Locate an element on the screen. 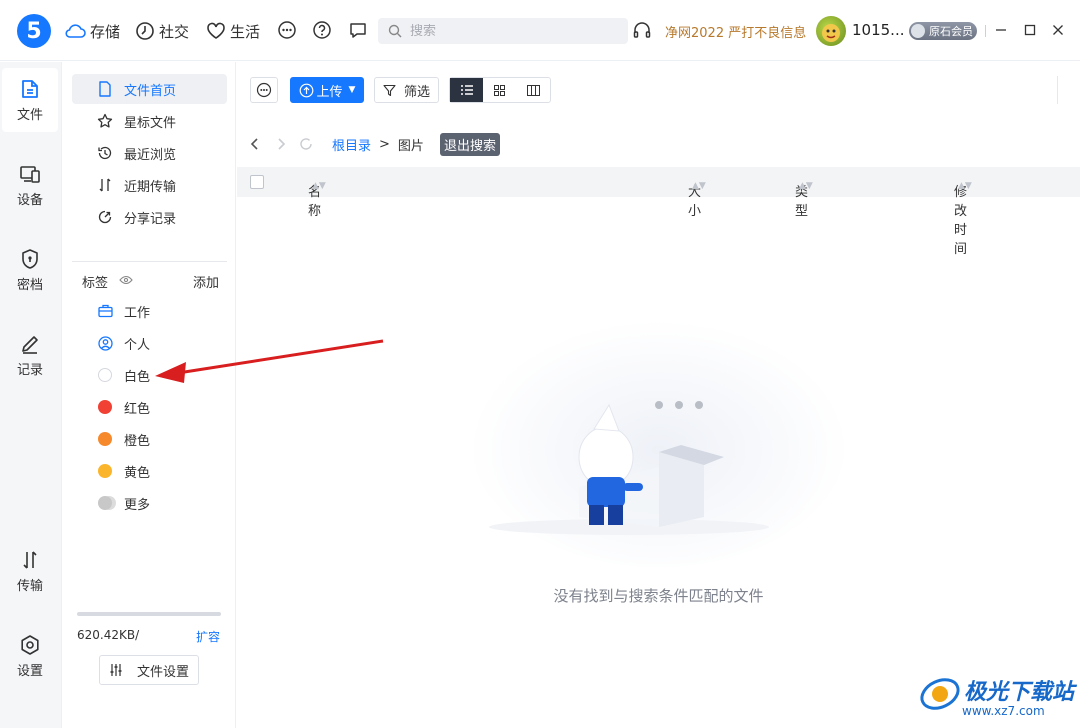  title-bar: 5 存储 社交 生活 净网2022 严打不良信息 1015... 原石会员 is located at coordinates (540, 30).